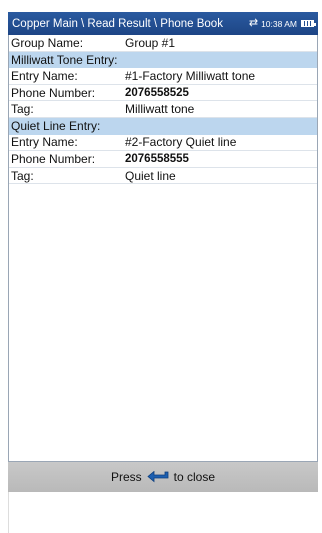  I want to click on phone-number-value: 2076558525, so click(157, 92).